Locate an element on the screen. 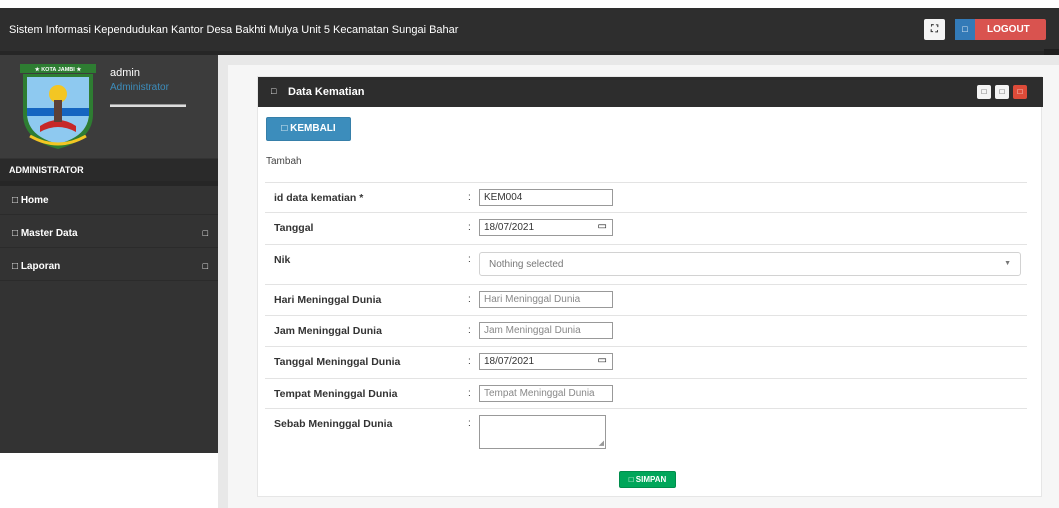 The image size is (1059, 508). logout-button: □ LOGOUT is located at coordinates (1000, 29).